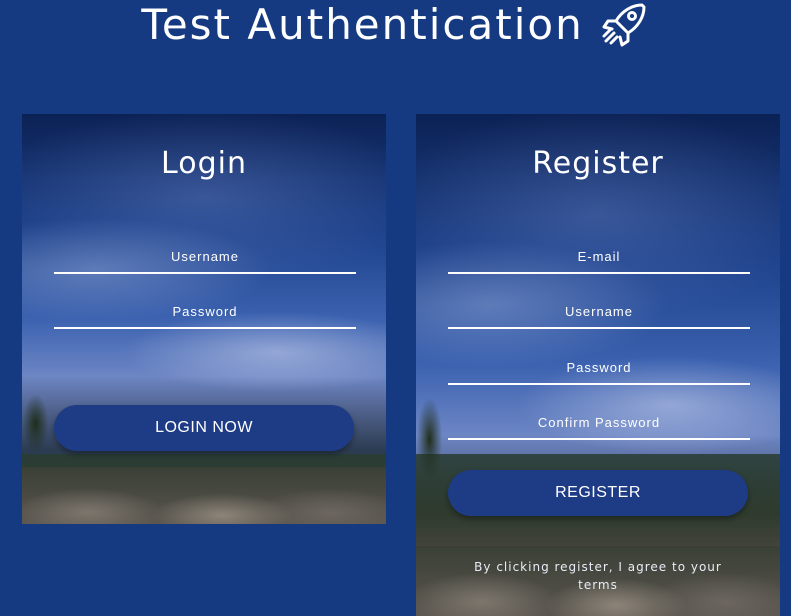 The width and height of the screenshot is (791, 616). What do you see at coordinates (204, 495) in the screenshot?
I see `landscape-rocks` at bounding box center [204, 495].